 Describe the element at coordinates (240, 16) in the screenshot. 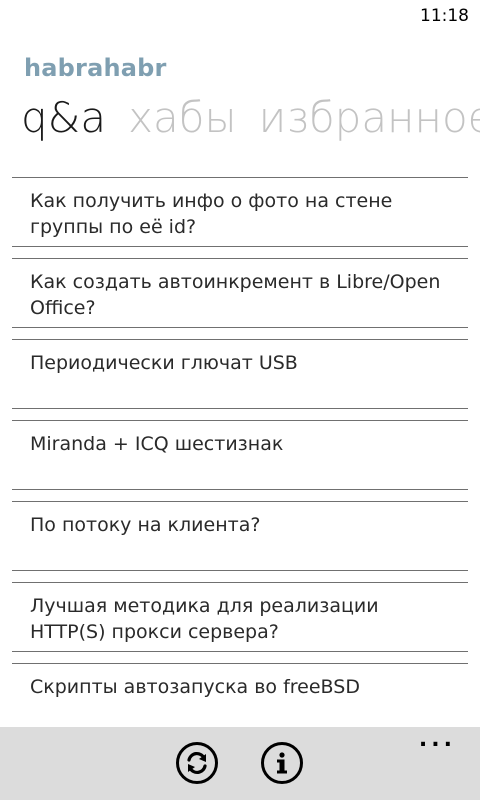

I see `status-bar: 11:18` at that location.